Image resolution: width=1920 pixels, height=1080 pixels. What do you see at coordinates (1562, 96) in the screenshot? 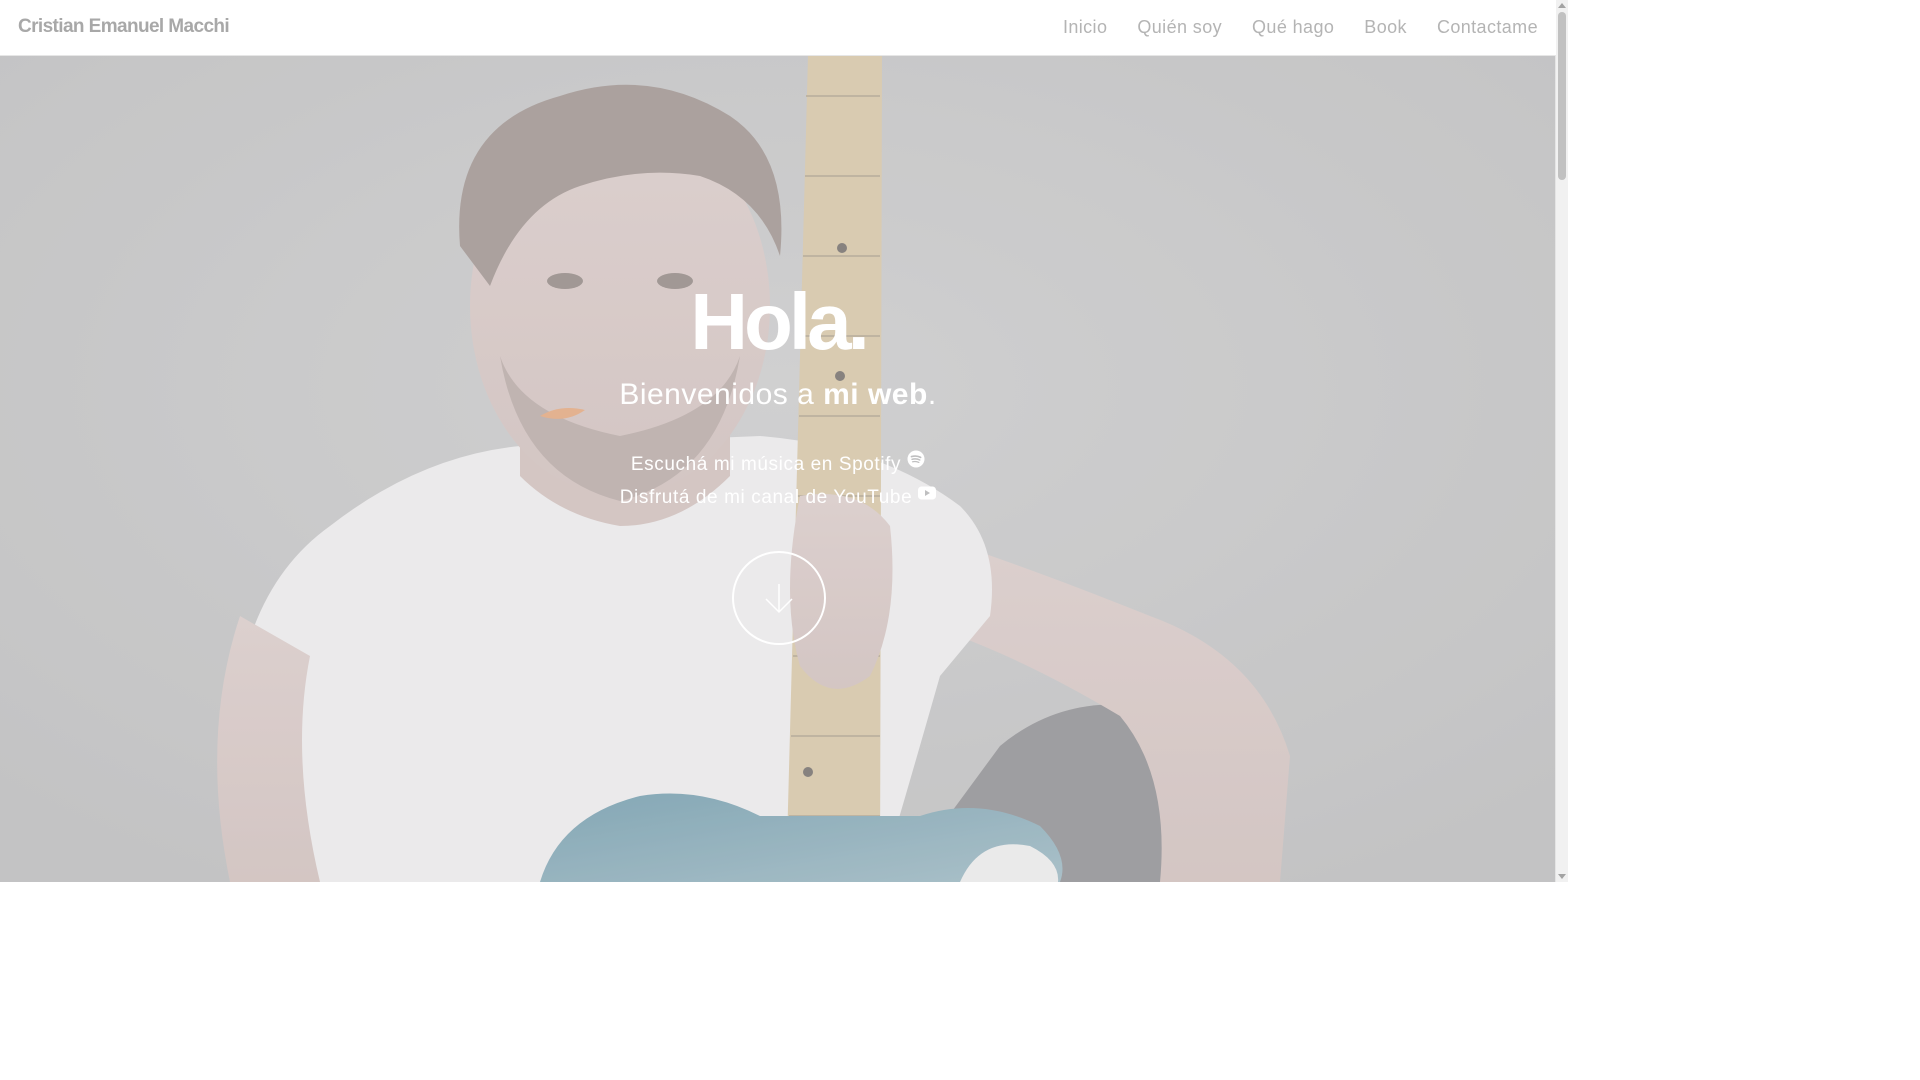
I see `scrollbar-thumb` at bounding box center [1562, 96].